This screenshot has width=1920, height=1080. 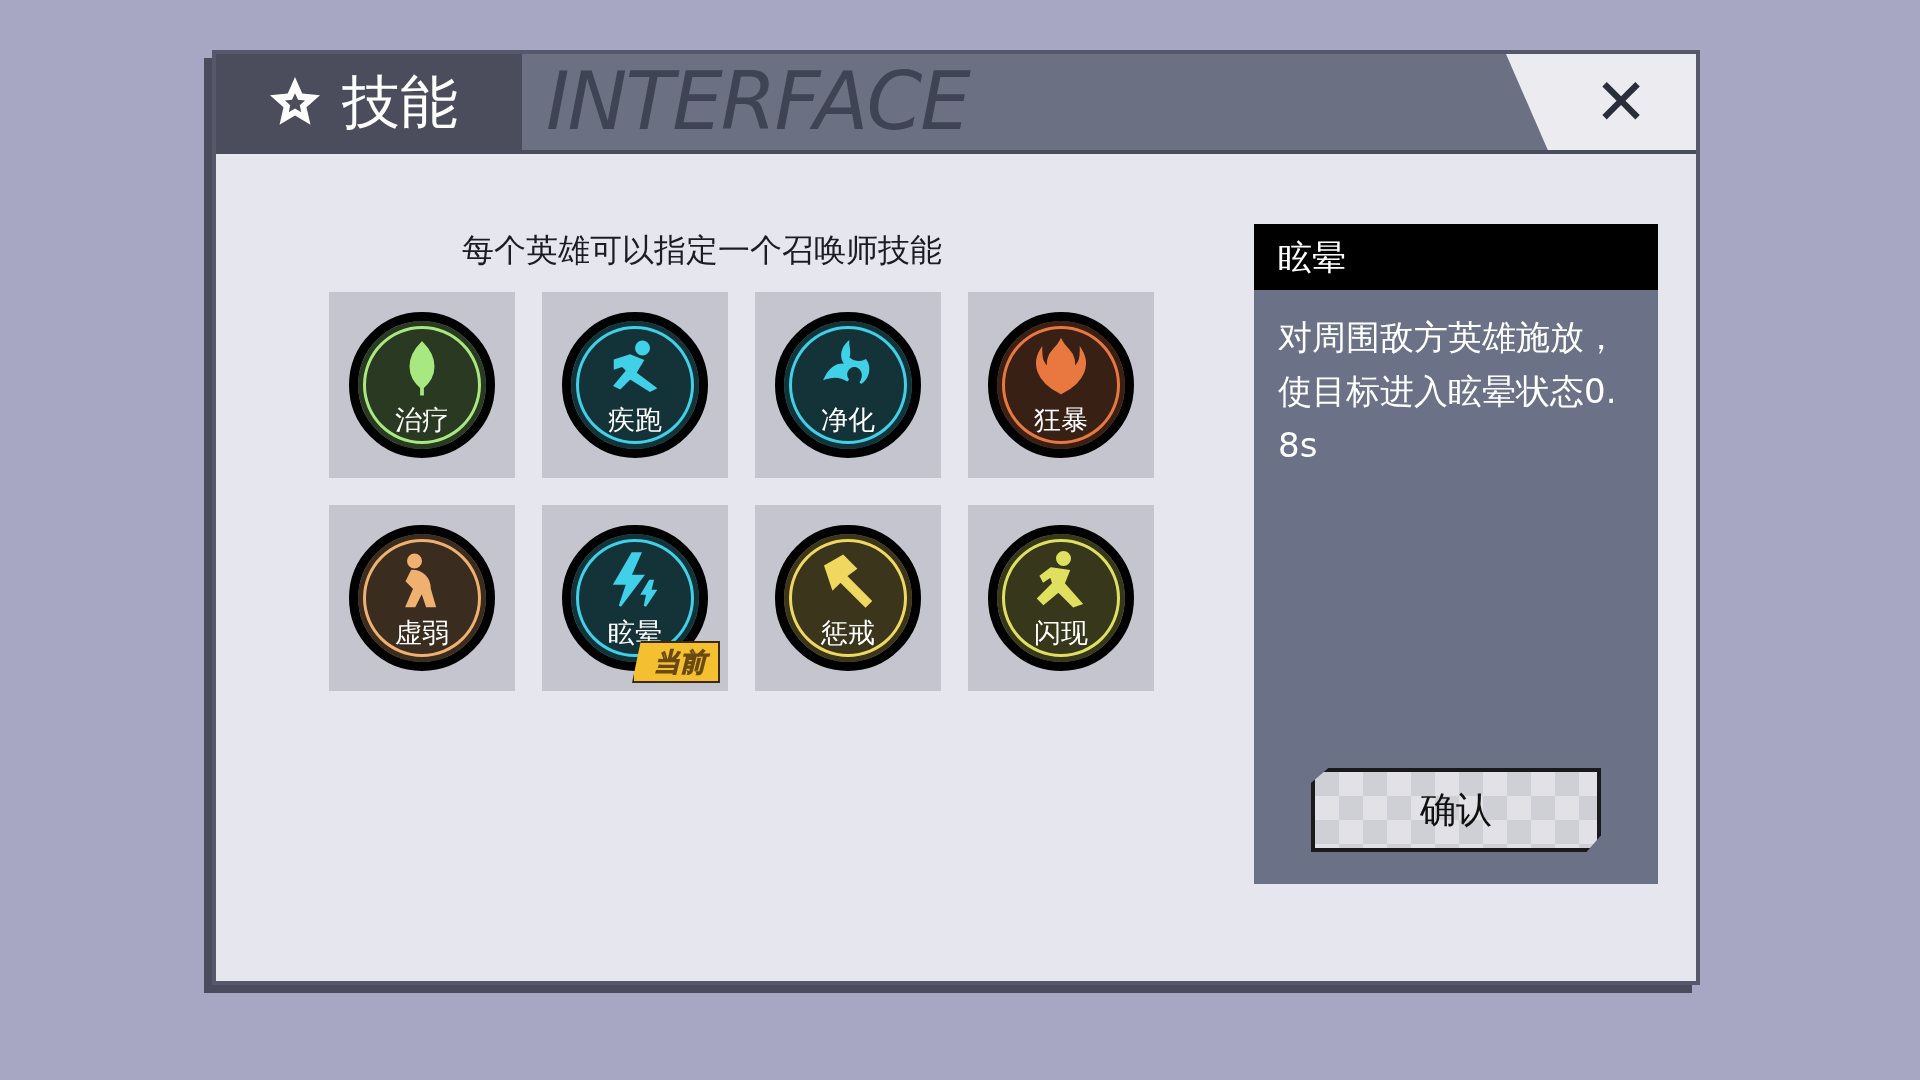 What do you see at coordinates (422, 385) in the screenshot?
I see `skill-button: 治疗` at bounding box center [422, 385].